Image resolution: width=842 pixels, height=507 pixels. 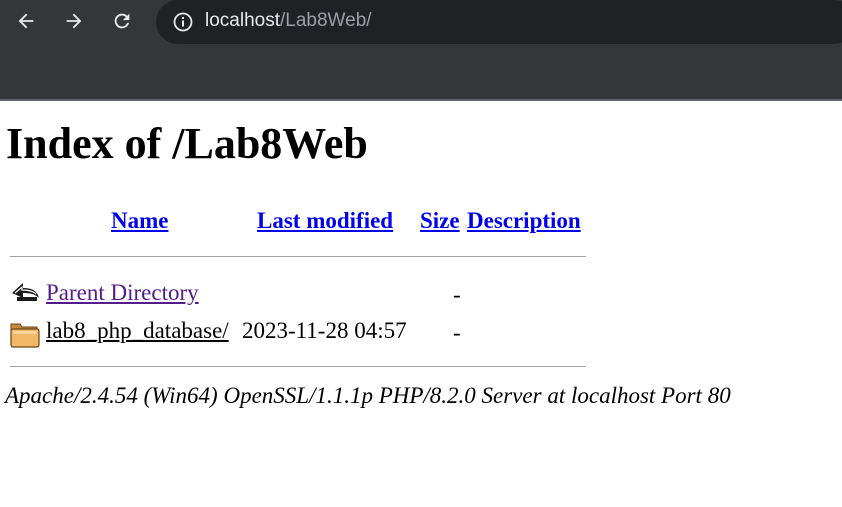 What do you see at coordinates (298, 366) in the screenshot?
I see `footer-rule` at bounding box center [298, 366].